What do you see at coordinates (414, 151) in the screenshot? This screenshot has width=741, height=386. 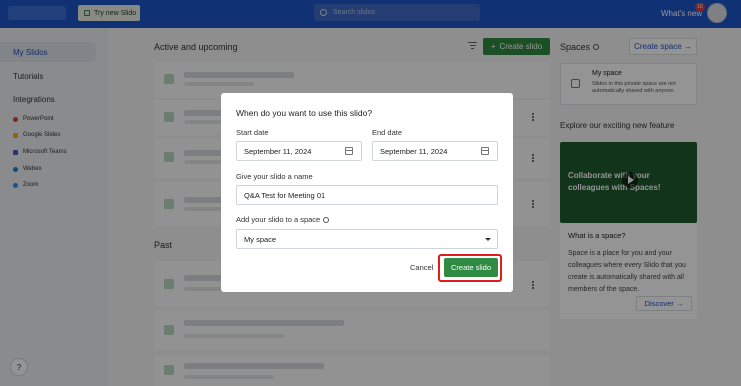 I see `end-date-value: September 11, 2024` at bounding box center [414, 151].